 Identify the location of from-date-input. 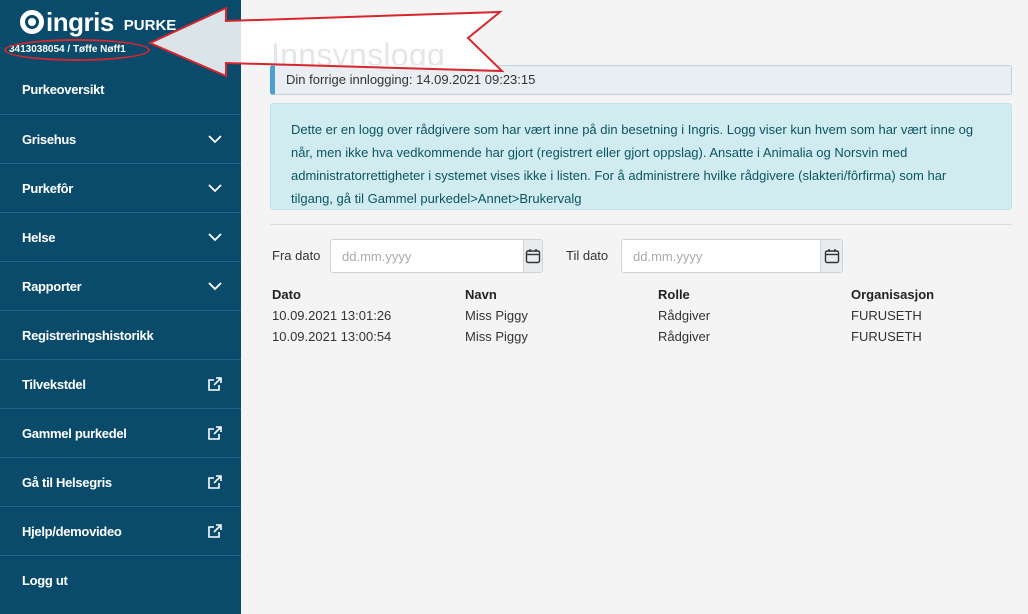
(427, 256).